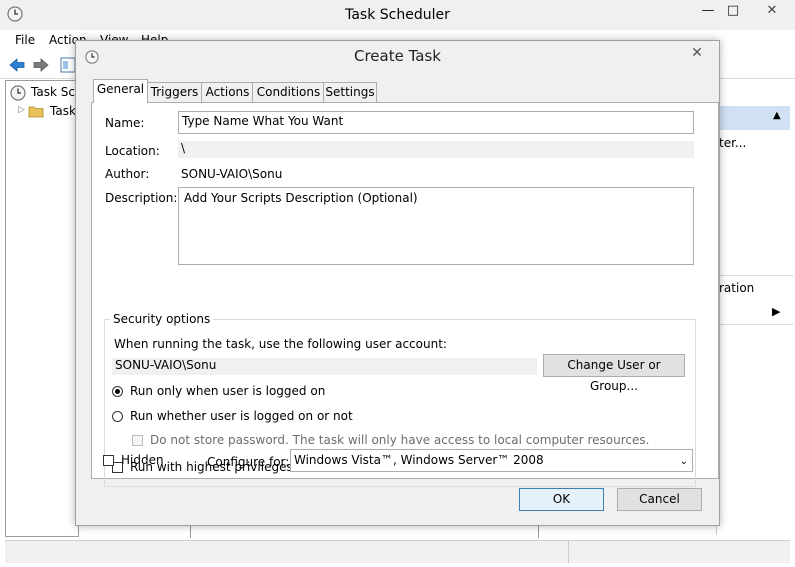 The height and width of the screenshot is (567, 795). What do you see at coordinates (659, 499) in the screenshot?
I see `cancel-button: Cancel` at bounding box center [659, 499].